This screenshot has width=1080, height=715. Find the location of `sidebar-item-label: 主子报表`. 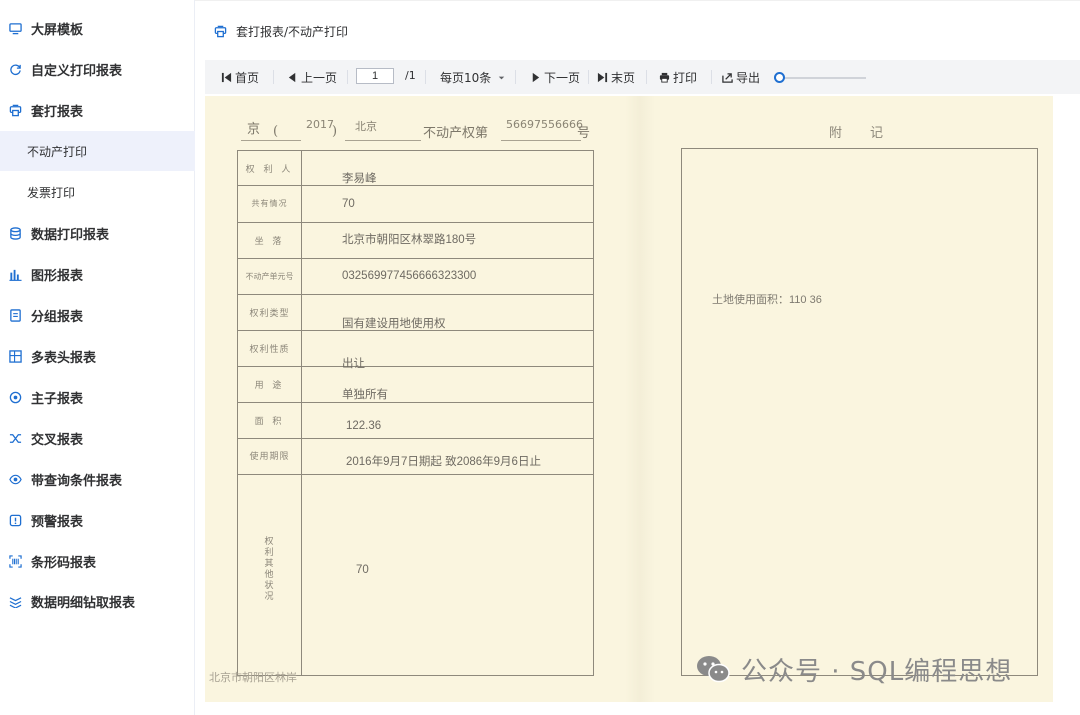

sidebar-item-label: 主子报表 is located at coordinates (57, 399).